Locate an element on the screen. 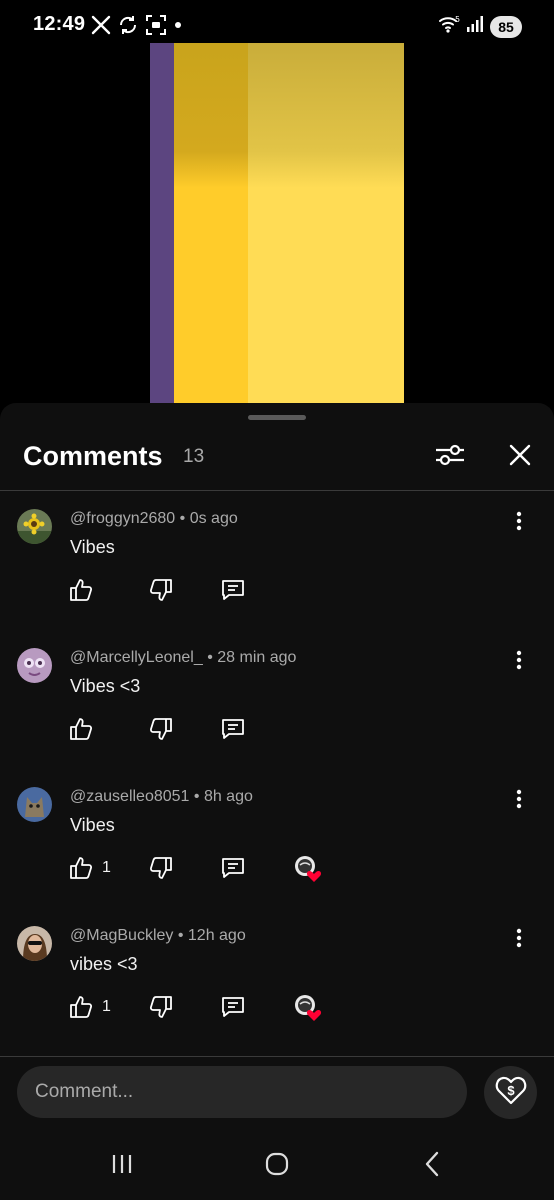  battery-icon: 85 is located at coordinates (506, 26).